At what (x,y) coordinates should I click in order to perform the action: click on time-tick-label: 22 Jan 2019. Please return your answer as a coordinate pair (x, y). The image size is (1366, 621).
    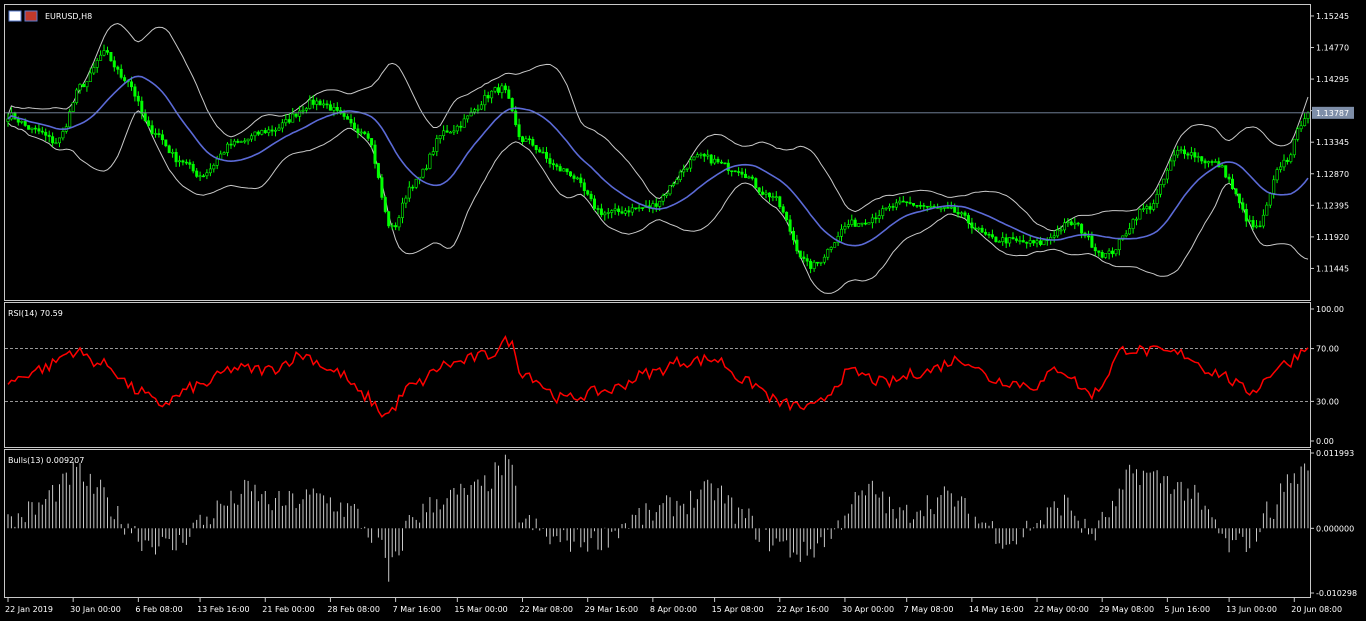
    Looking at the image, I should click on (29, 609).